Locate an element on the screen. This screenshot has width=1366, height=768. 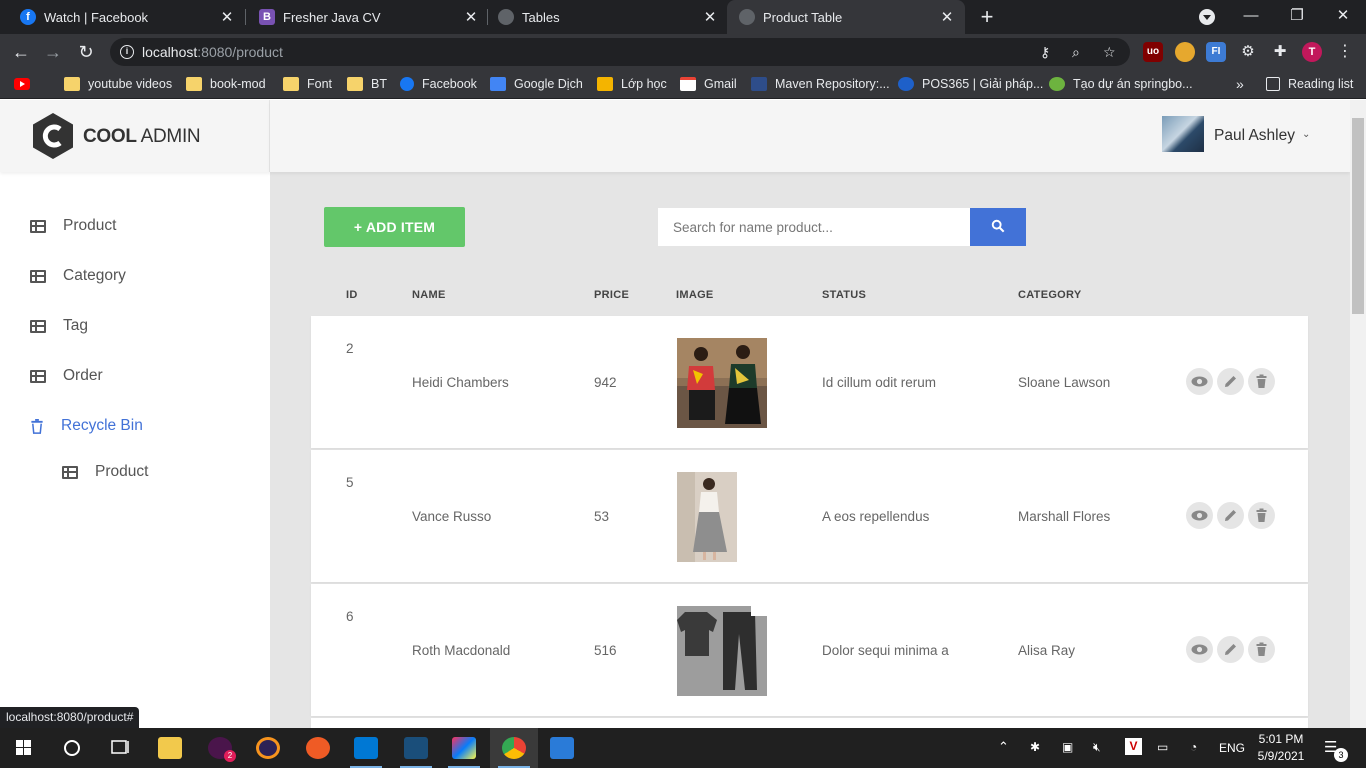
bookmark-book-mod: book-mod is located at coordinates (226, 84).